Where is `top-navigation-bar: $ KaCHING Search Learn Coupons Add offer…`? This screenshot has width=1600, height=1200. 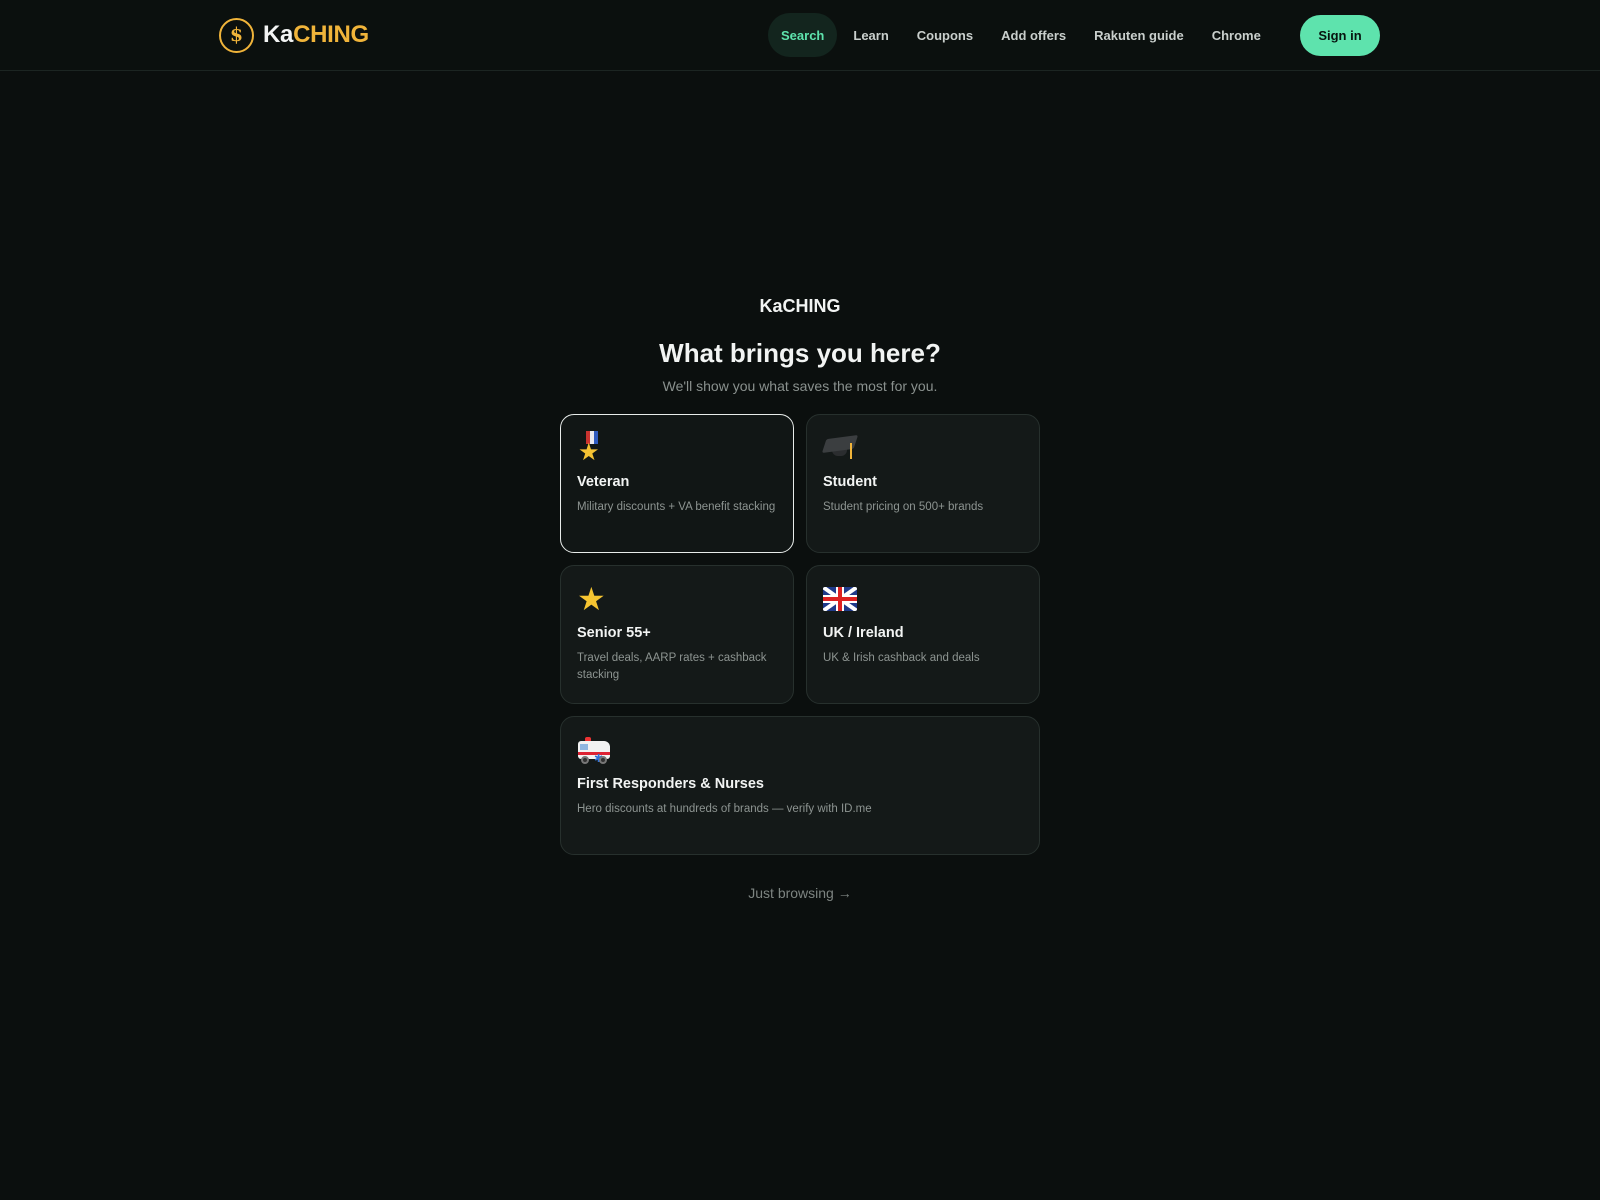 top-navigation-bar: $ KaCHING Search Learn Coupons Add offer… is located at coordinates (800, 35).